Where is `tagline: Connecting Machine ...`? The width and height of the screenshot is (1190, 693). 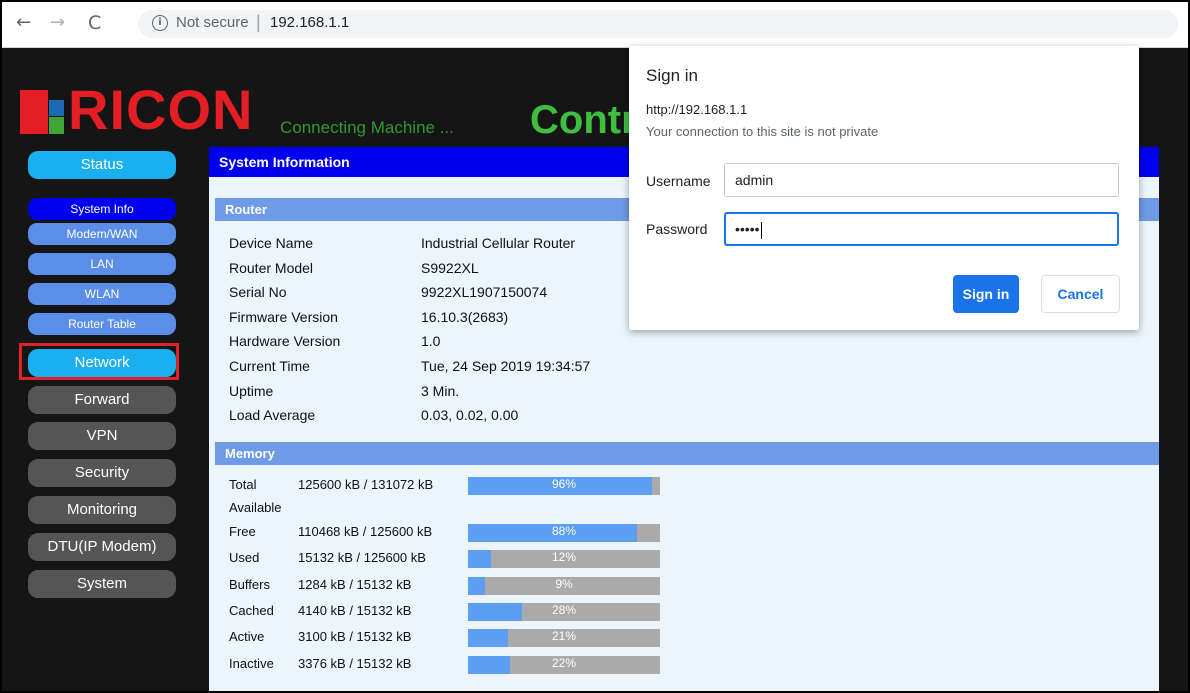 tagline: Connecting Machine ... is located at coordinates (367, 127).